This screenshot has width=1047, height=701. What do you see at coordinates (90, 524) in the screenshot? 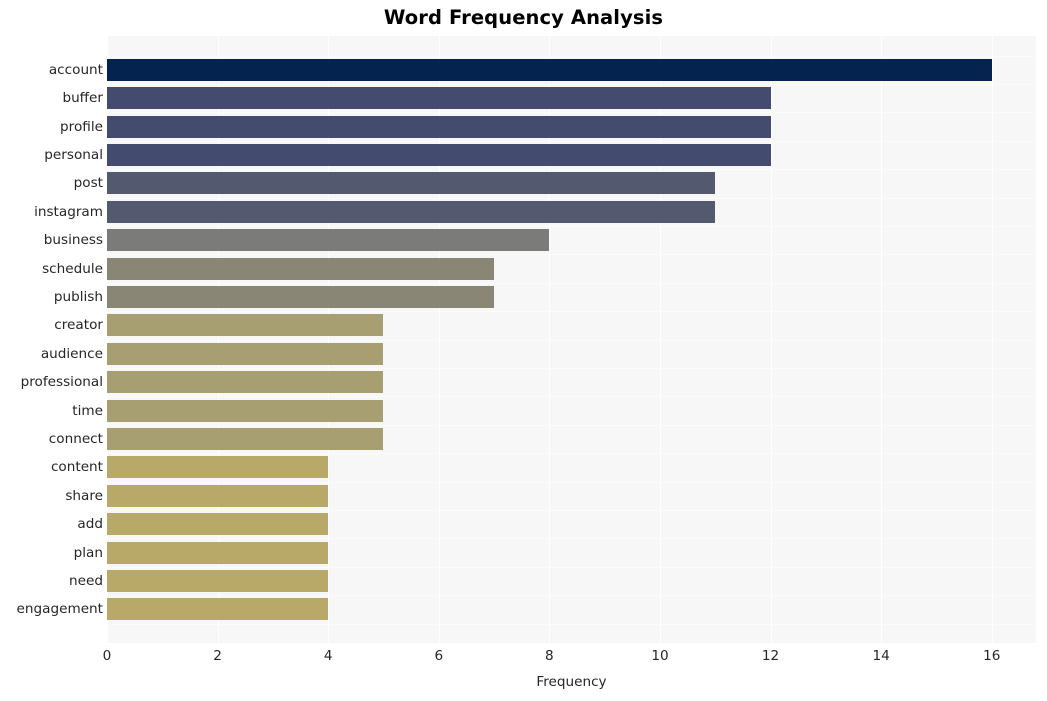
I see `y-axis-tick-label: add` at bounding box center [90, 524].